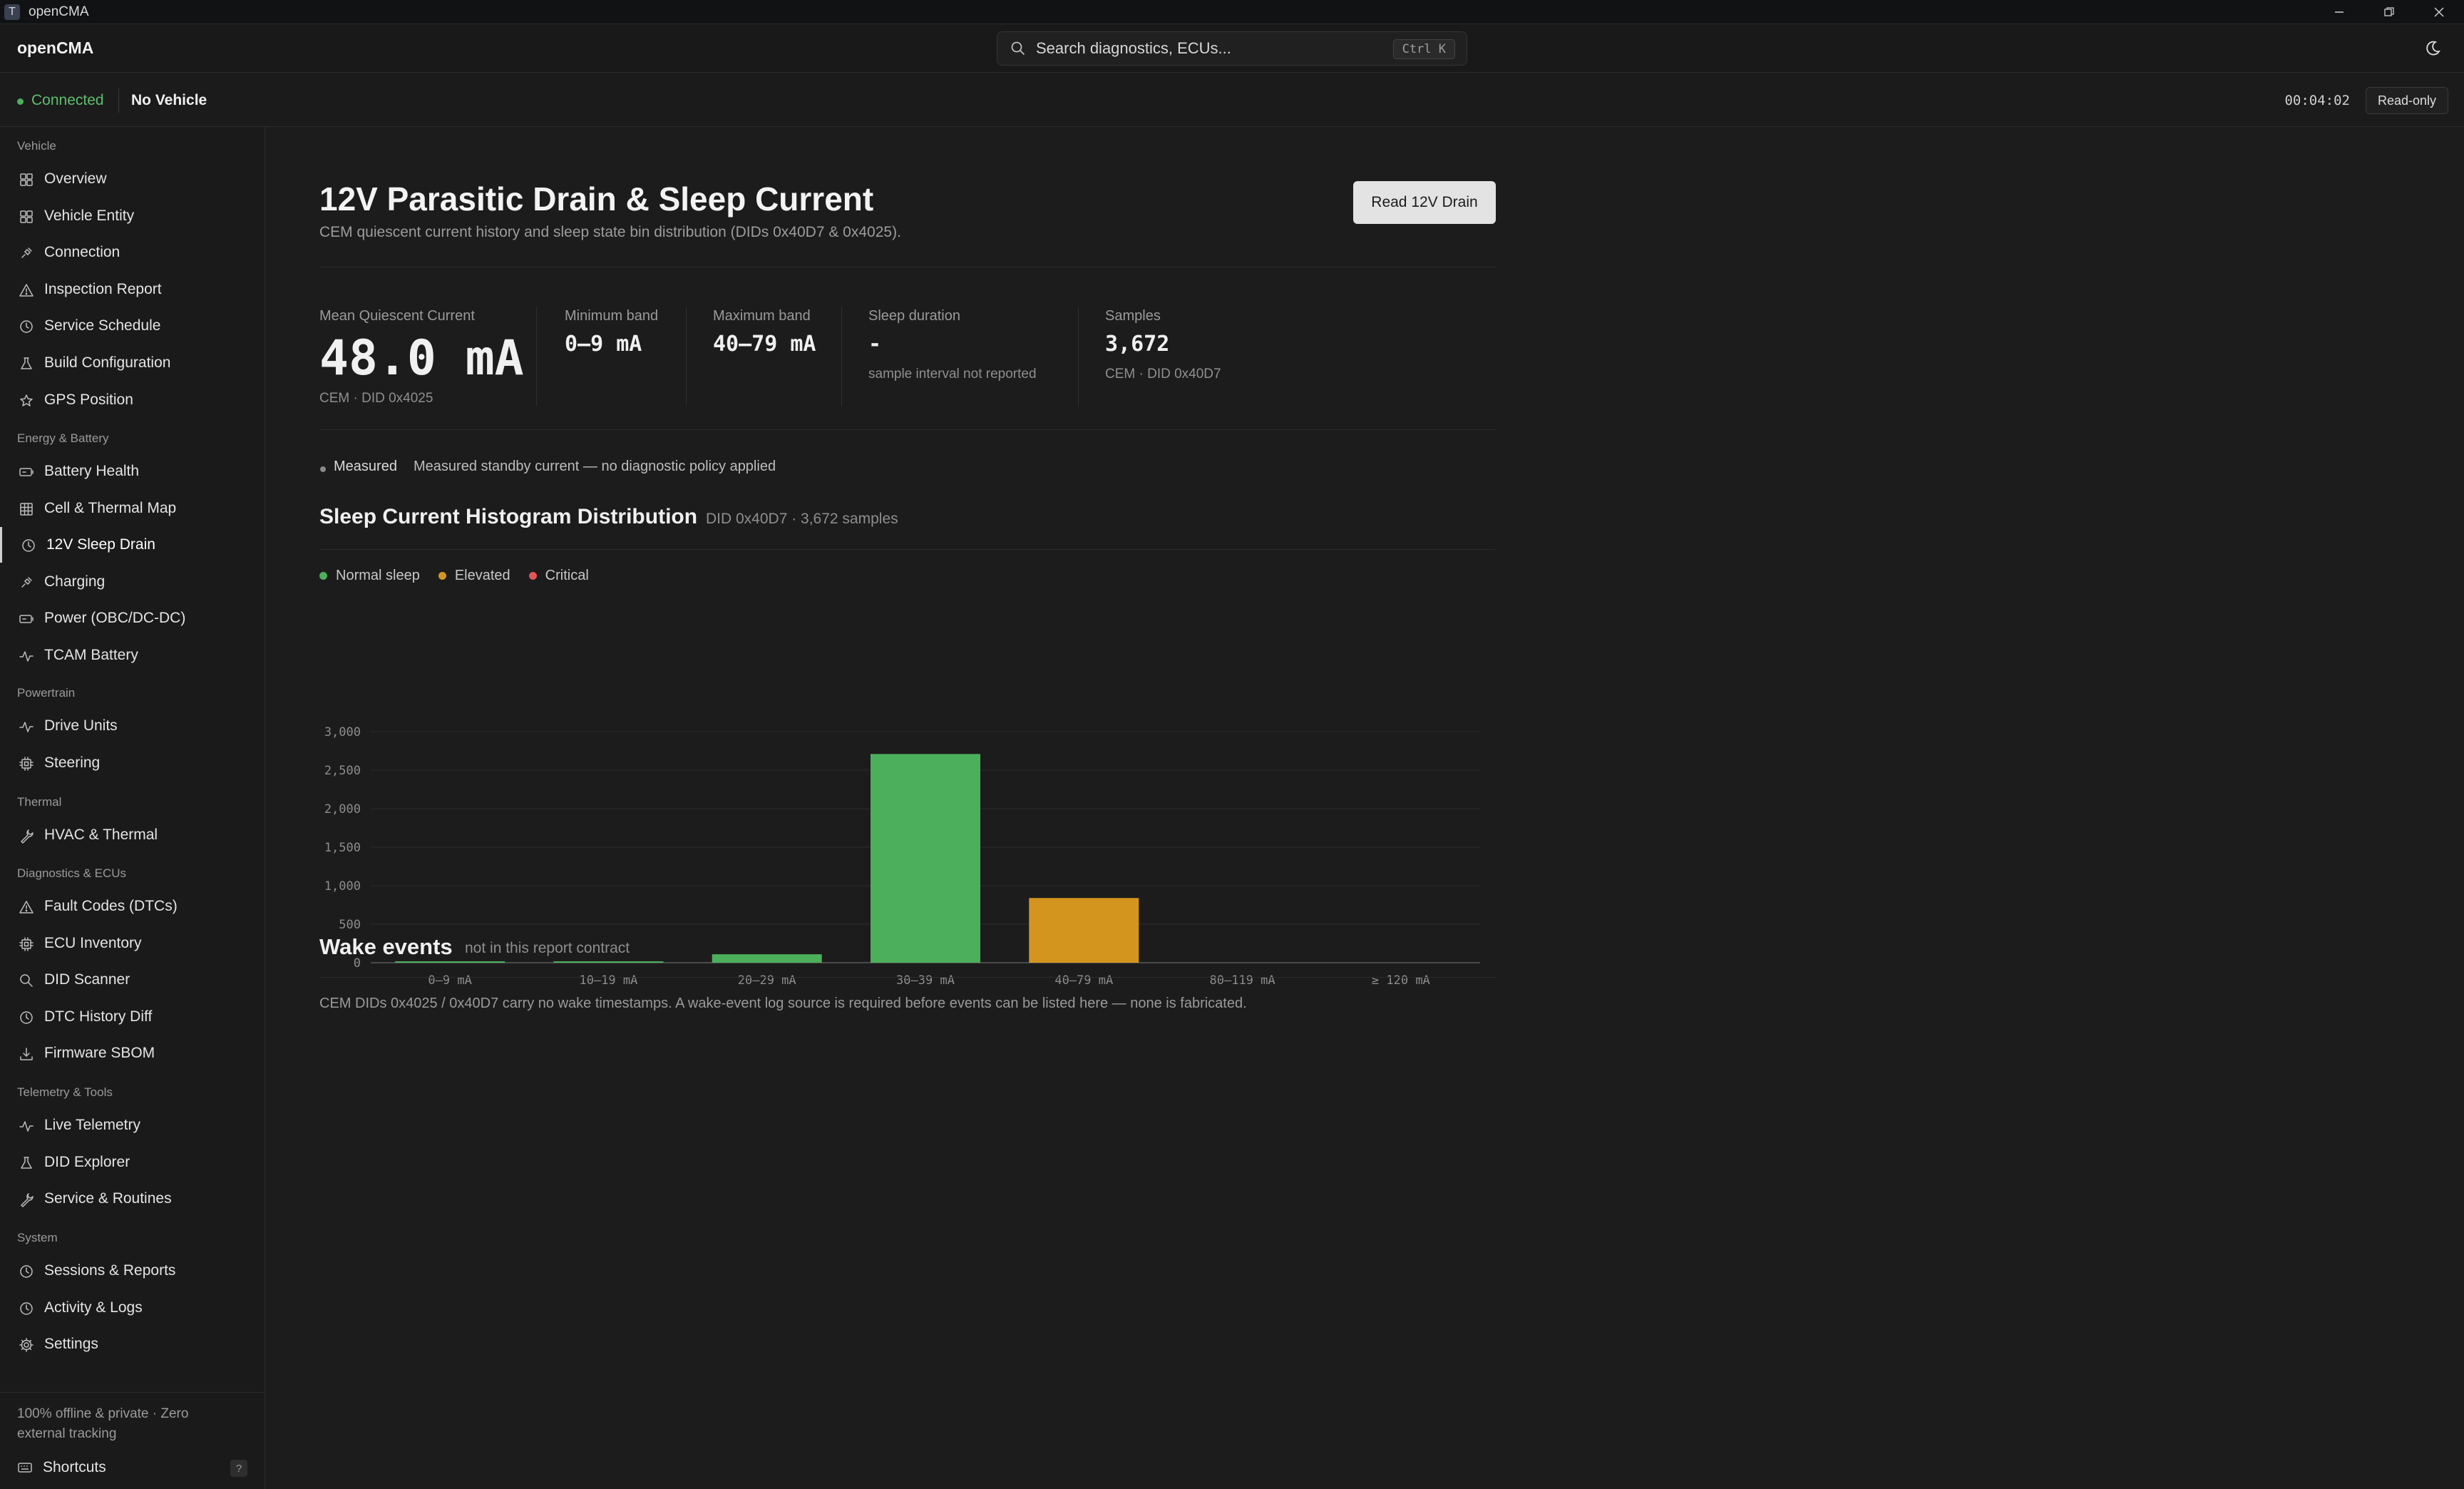 Image resolution: width=2464 pixels, height=1489 pixels. I want to click on nav-section-header: System, so click(37, 1237).